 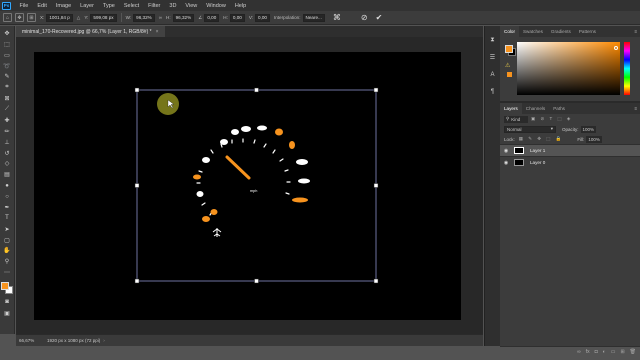 What do you see at coordinates (79, 18) in the screenshot?
I see `delta-icon: △` at bounding box center [79, 18].